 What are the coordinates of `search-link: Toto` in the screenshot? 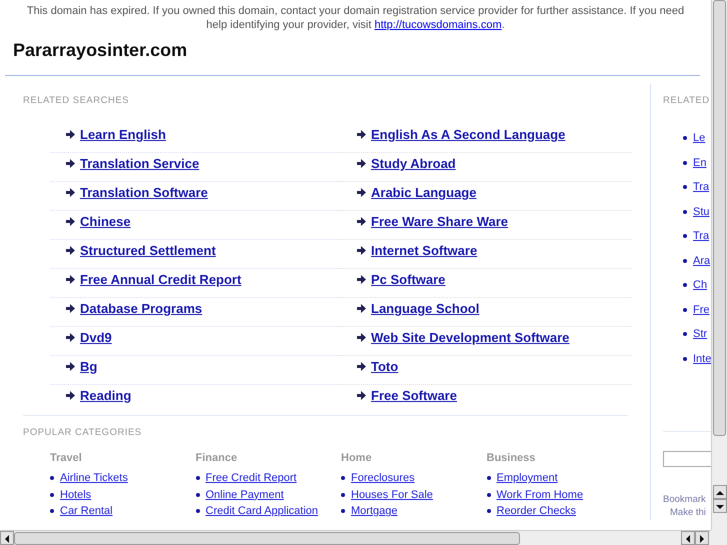 It's located at (384, 366).